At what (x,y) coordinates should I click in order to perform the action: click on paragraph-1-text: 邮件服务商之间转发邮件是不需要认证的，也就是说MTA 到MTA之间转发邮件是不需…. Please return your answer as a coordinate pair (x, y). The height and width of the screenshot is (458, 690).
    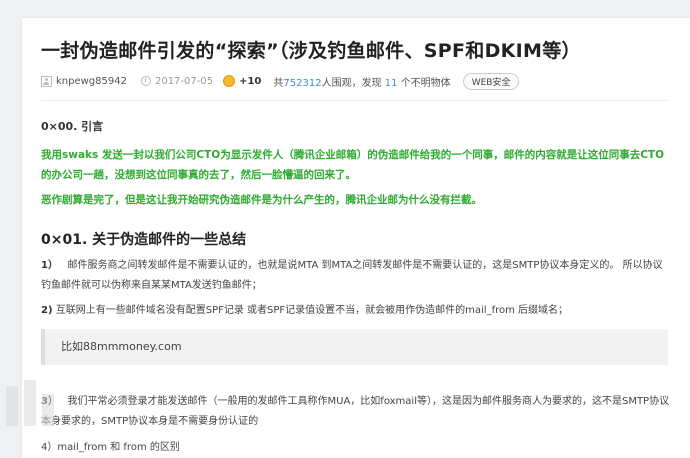
    Looking at the image, I should click on (352, 275).